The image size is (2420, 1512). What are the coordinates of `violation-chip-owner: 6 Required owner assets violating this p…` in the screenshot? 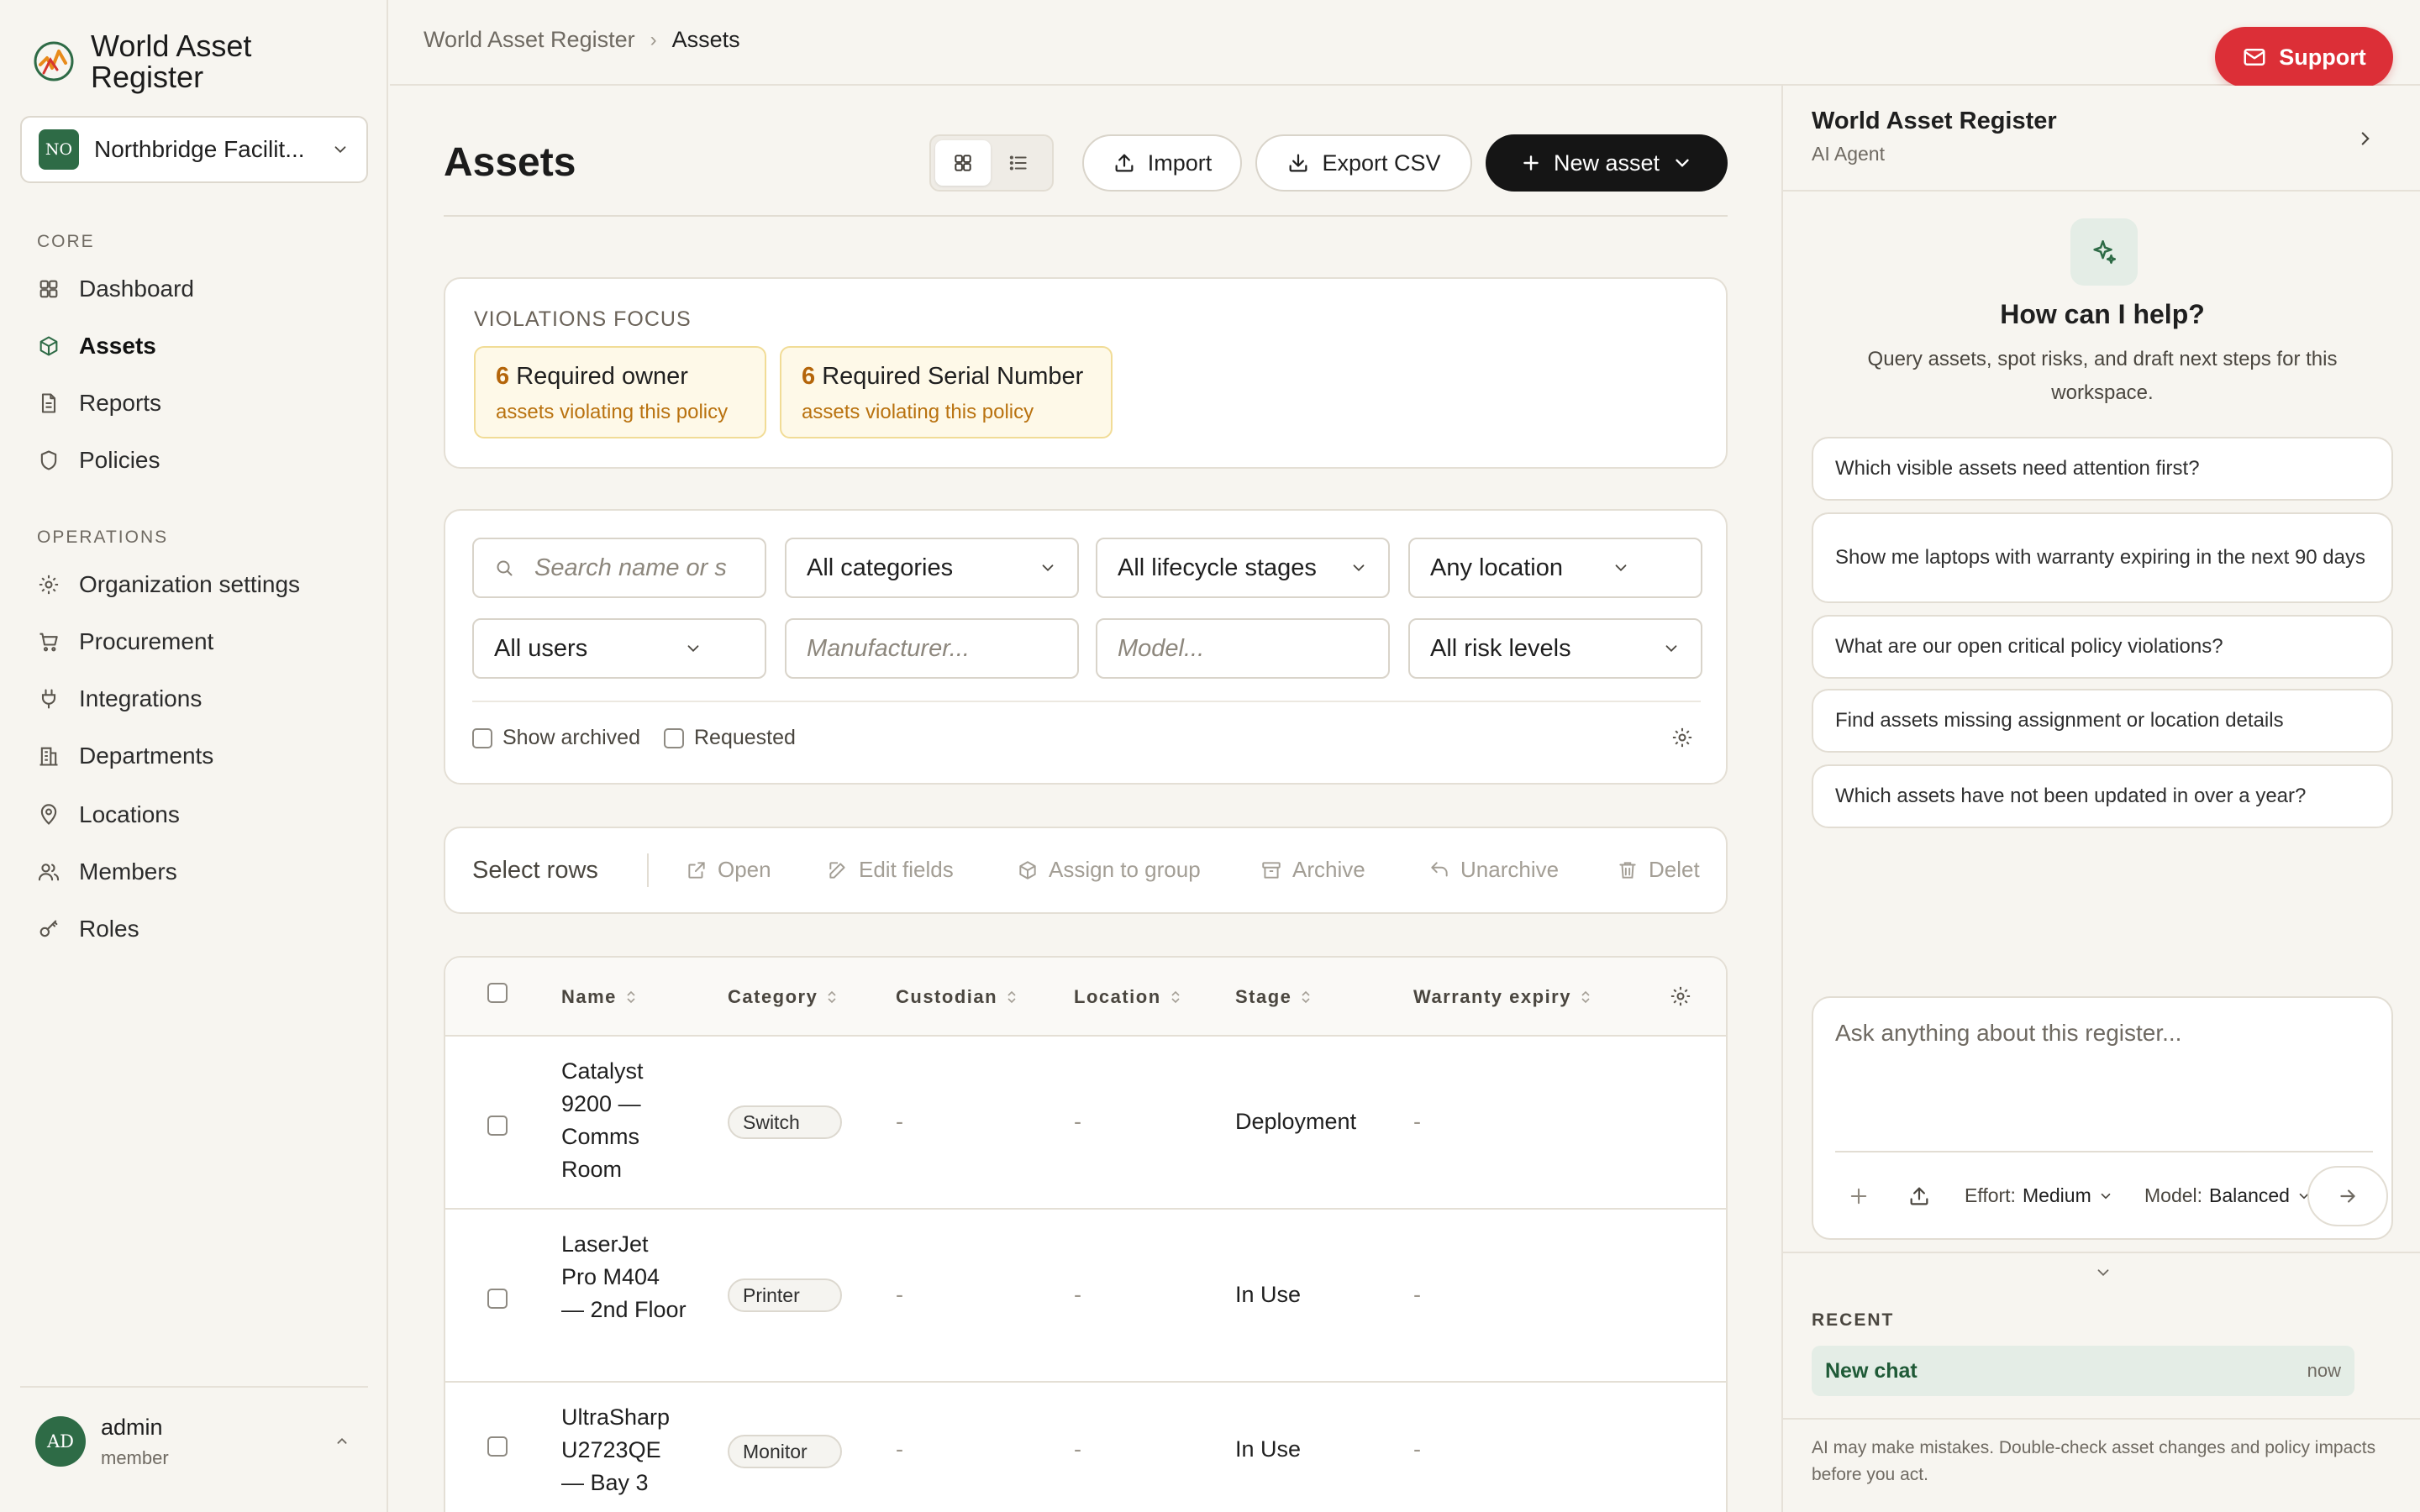 It's located at (620, 392).